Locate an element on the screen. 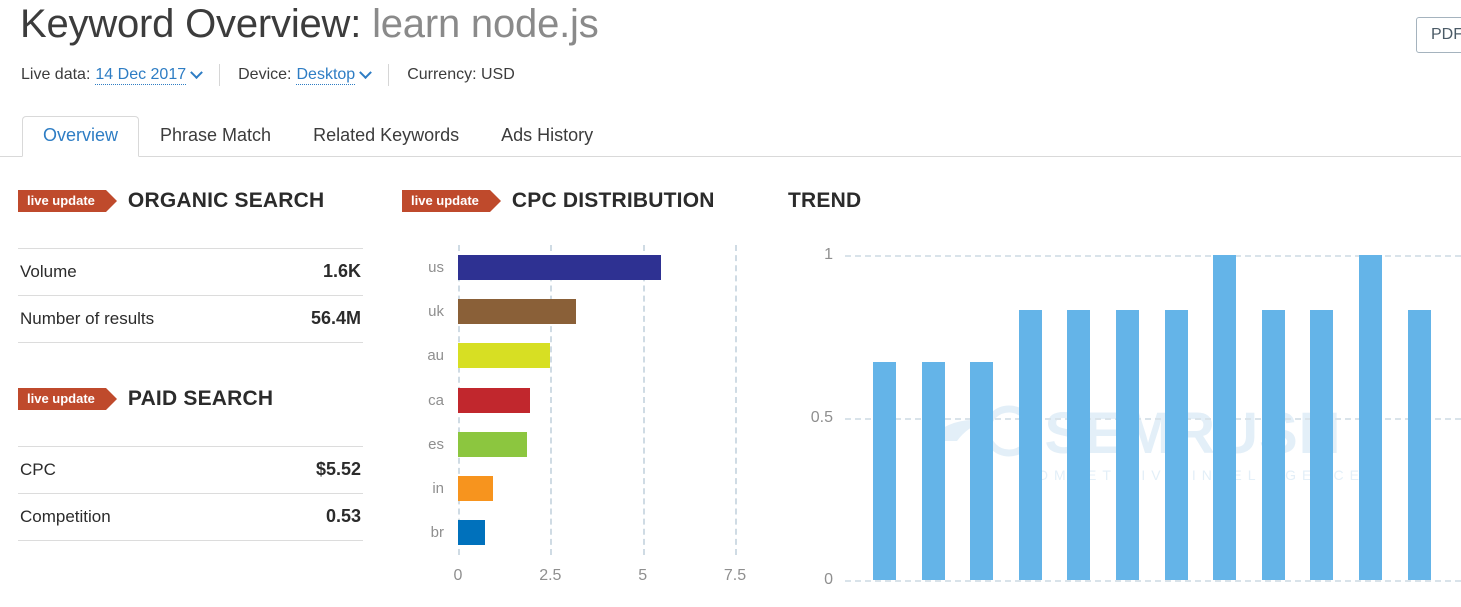  cpc-distribution-header: live update CPC DISTRIBUTION is located at coordinates (558, 201).